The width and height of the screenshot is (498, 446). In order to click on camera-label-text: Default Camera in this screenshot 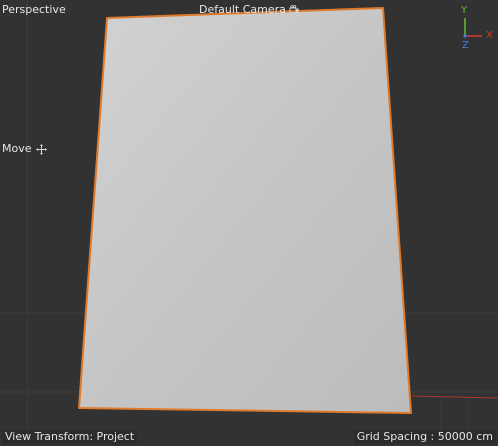, I will do `click(242, 9)`.